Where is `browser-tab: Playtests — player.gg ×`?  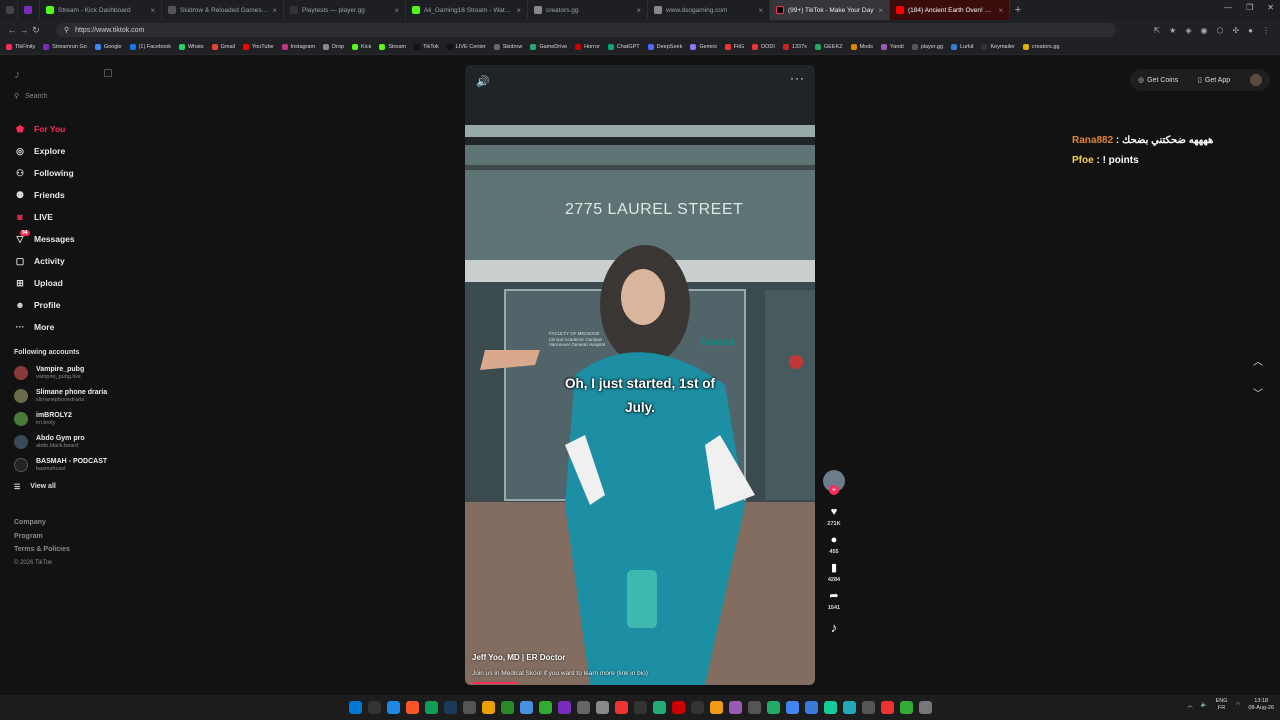
browser-tab: Playtests — player.gg × is located at coordinates (345, 10).